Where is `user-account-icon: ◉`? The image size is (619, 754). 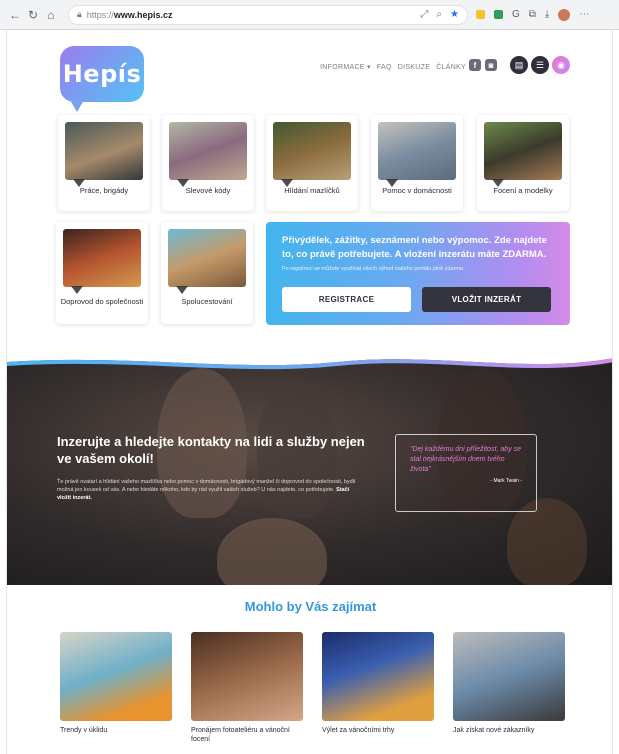
user-account-icon: ◉ is located at coordinates (561, 65).